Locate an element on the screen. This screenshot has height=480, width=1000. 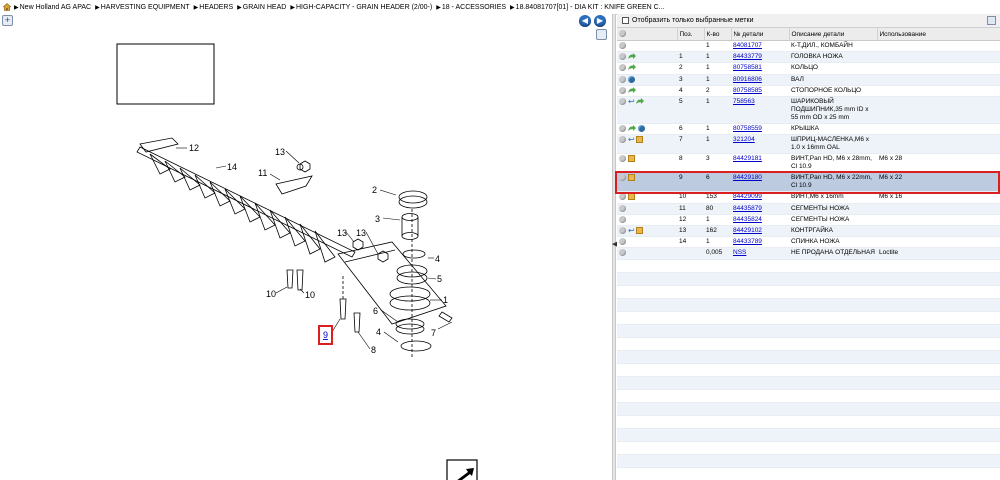
breadcrumb-item: HEADERS is located at coordinates (216, 7).